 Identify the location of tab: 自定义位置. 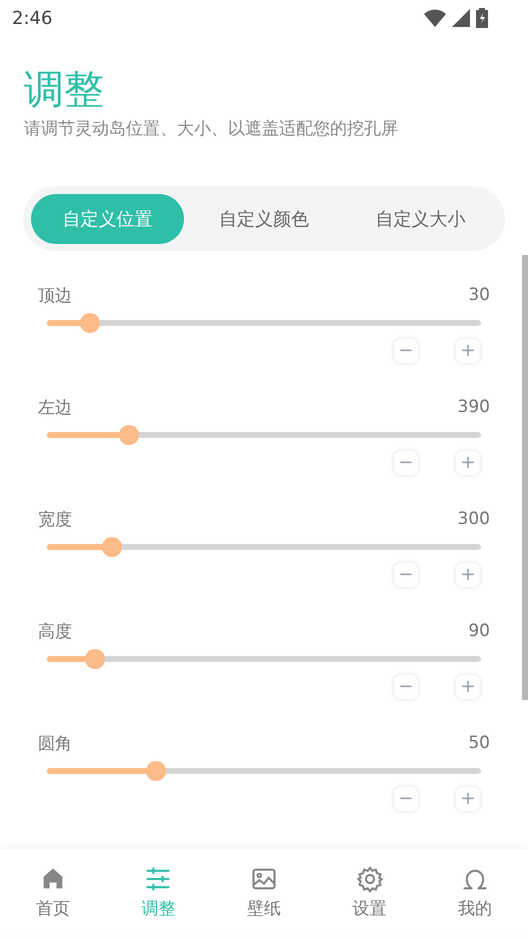
(107, 219).